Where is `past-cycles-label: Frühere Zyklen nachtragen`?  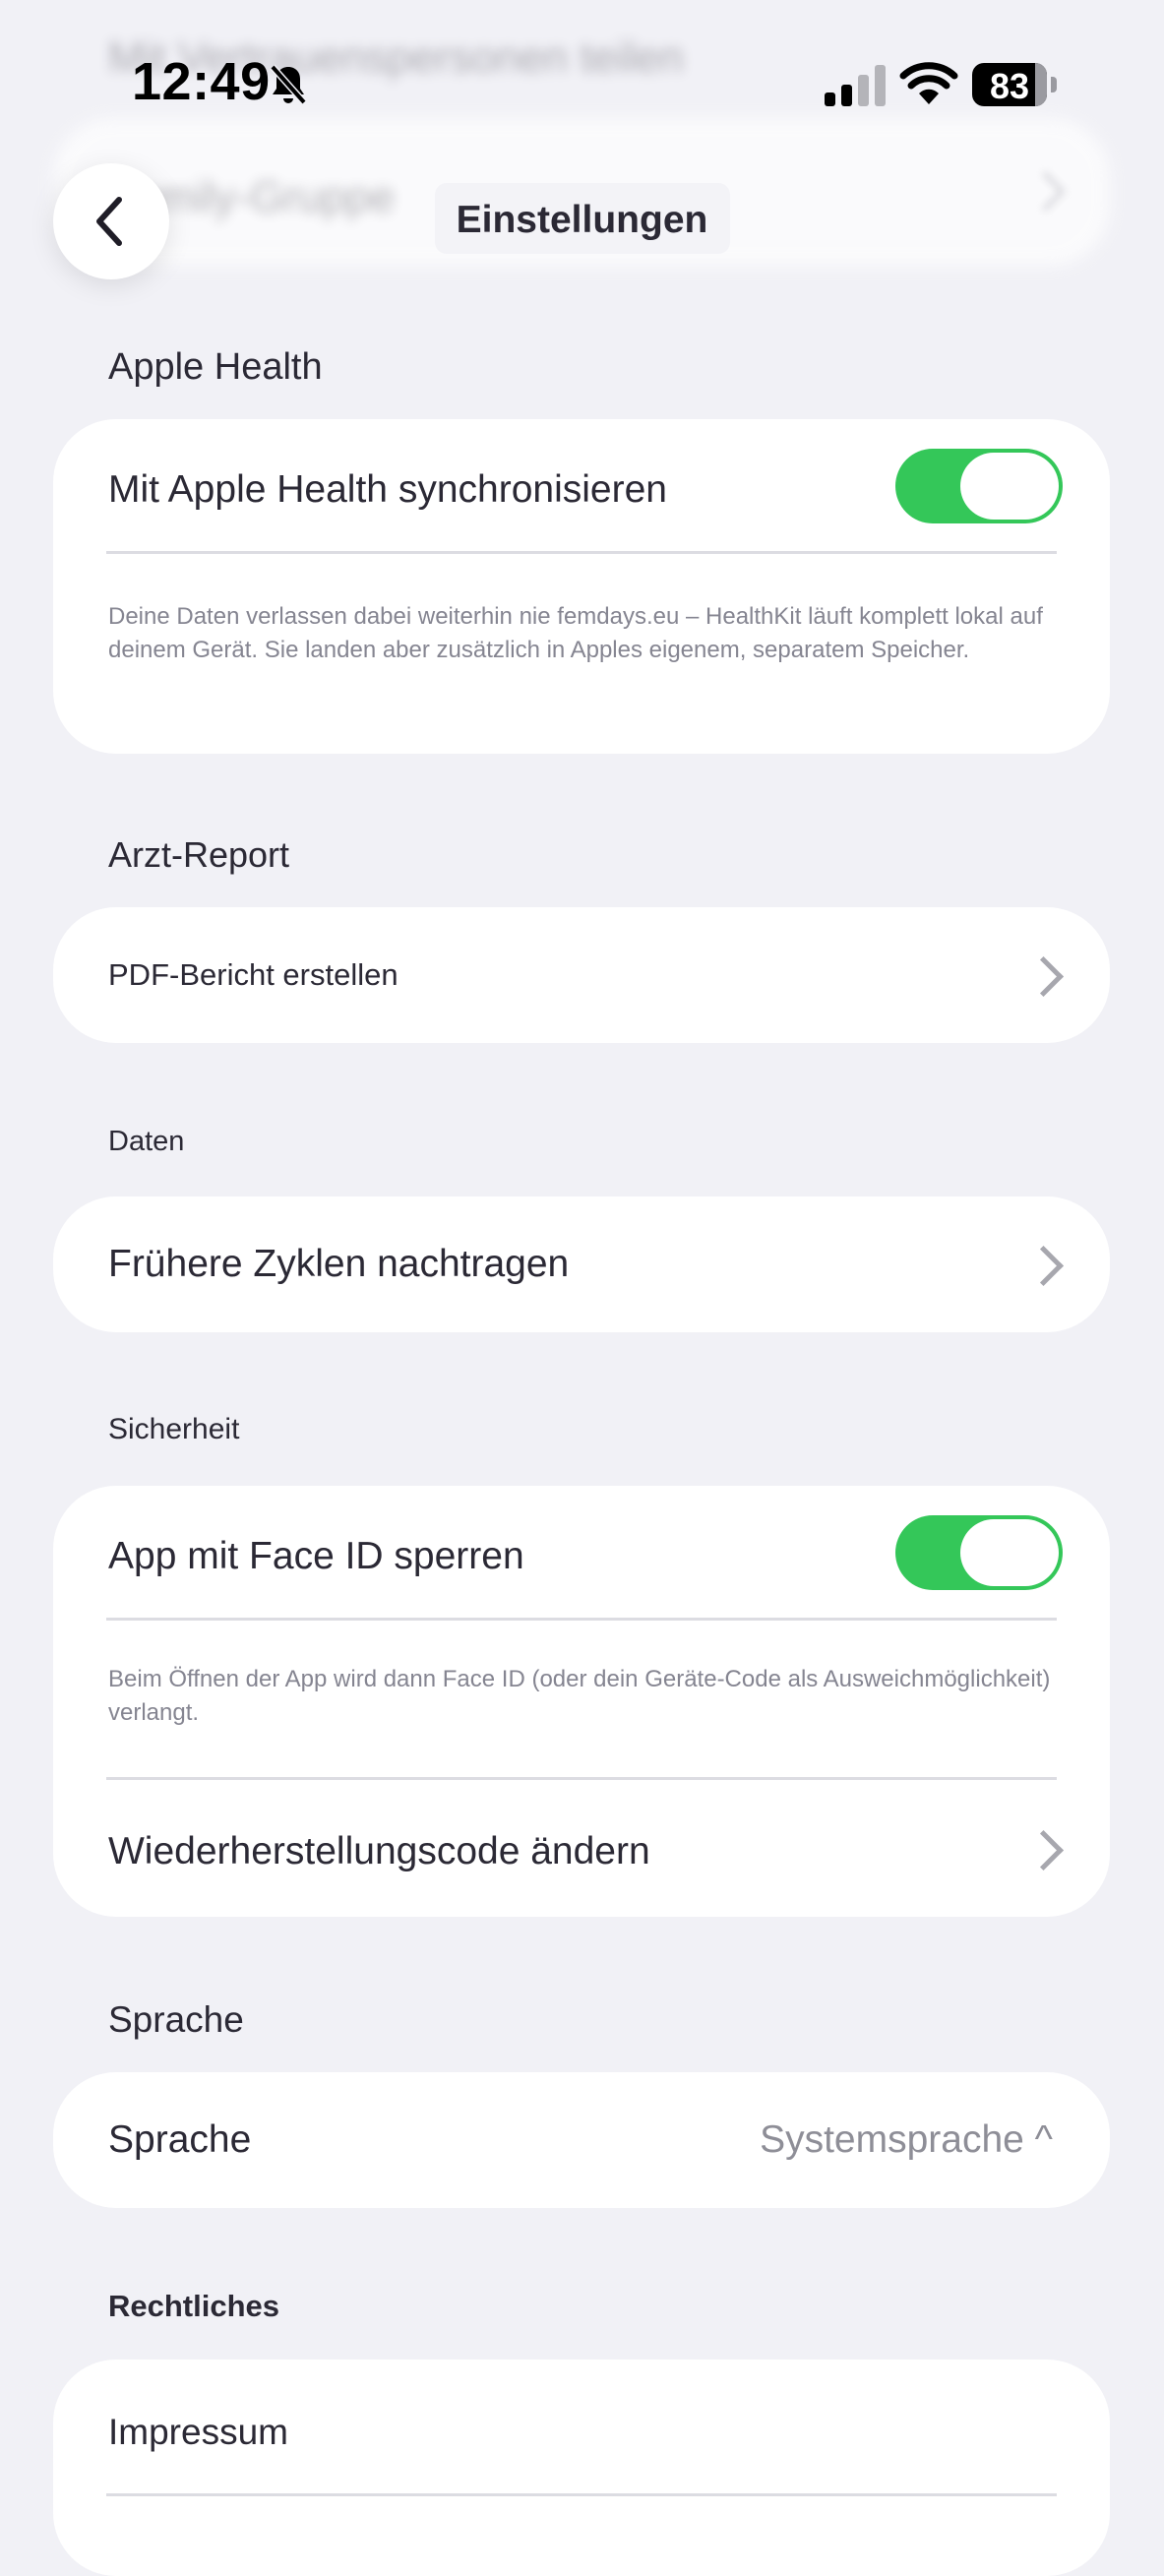 past-cycles-label: Frühere Zyklen nachtragen is located at coordinates (339, 1264).